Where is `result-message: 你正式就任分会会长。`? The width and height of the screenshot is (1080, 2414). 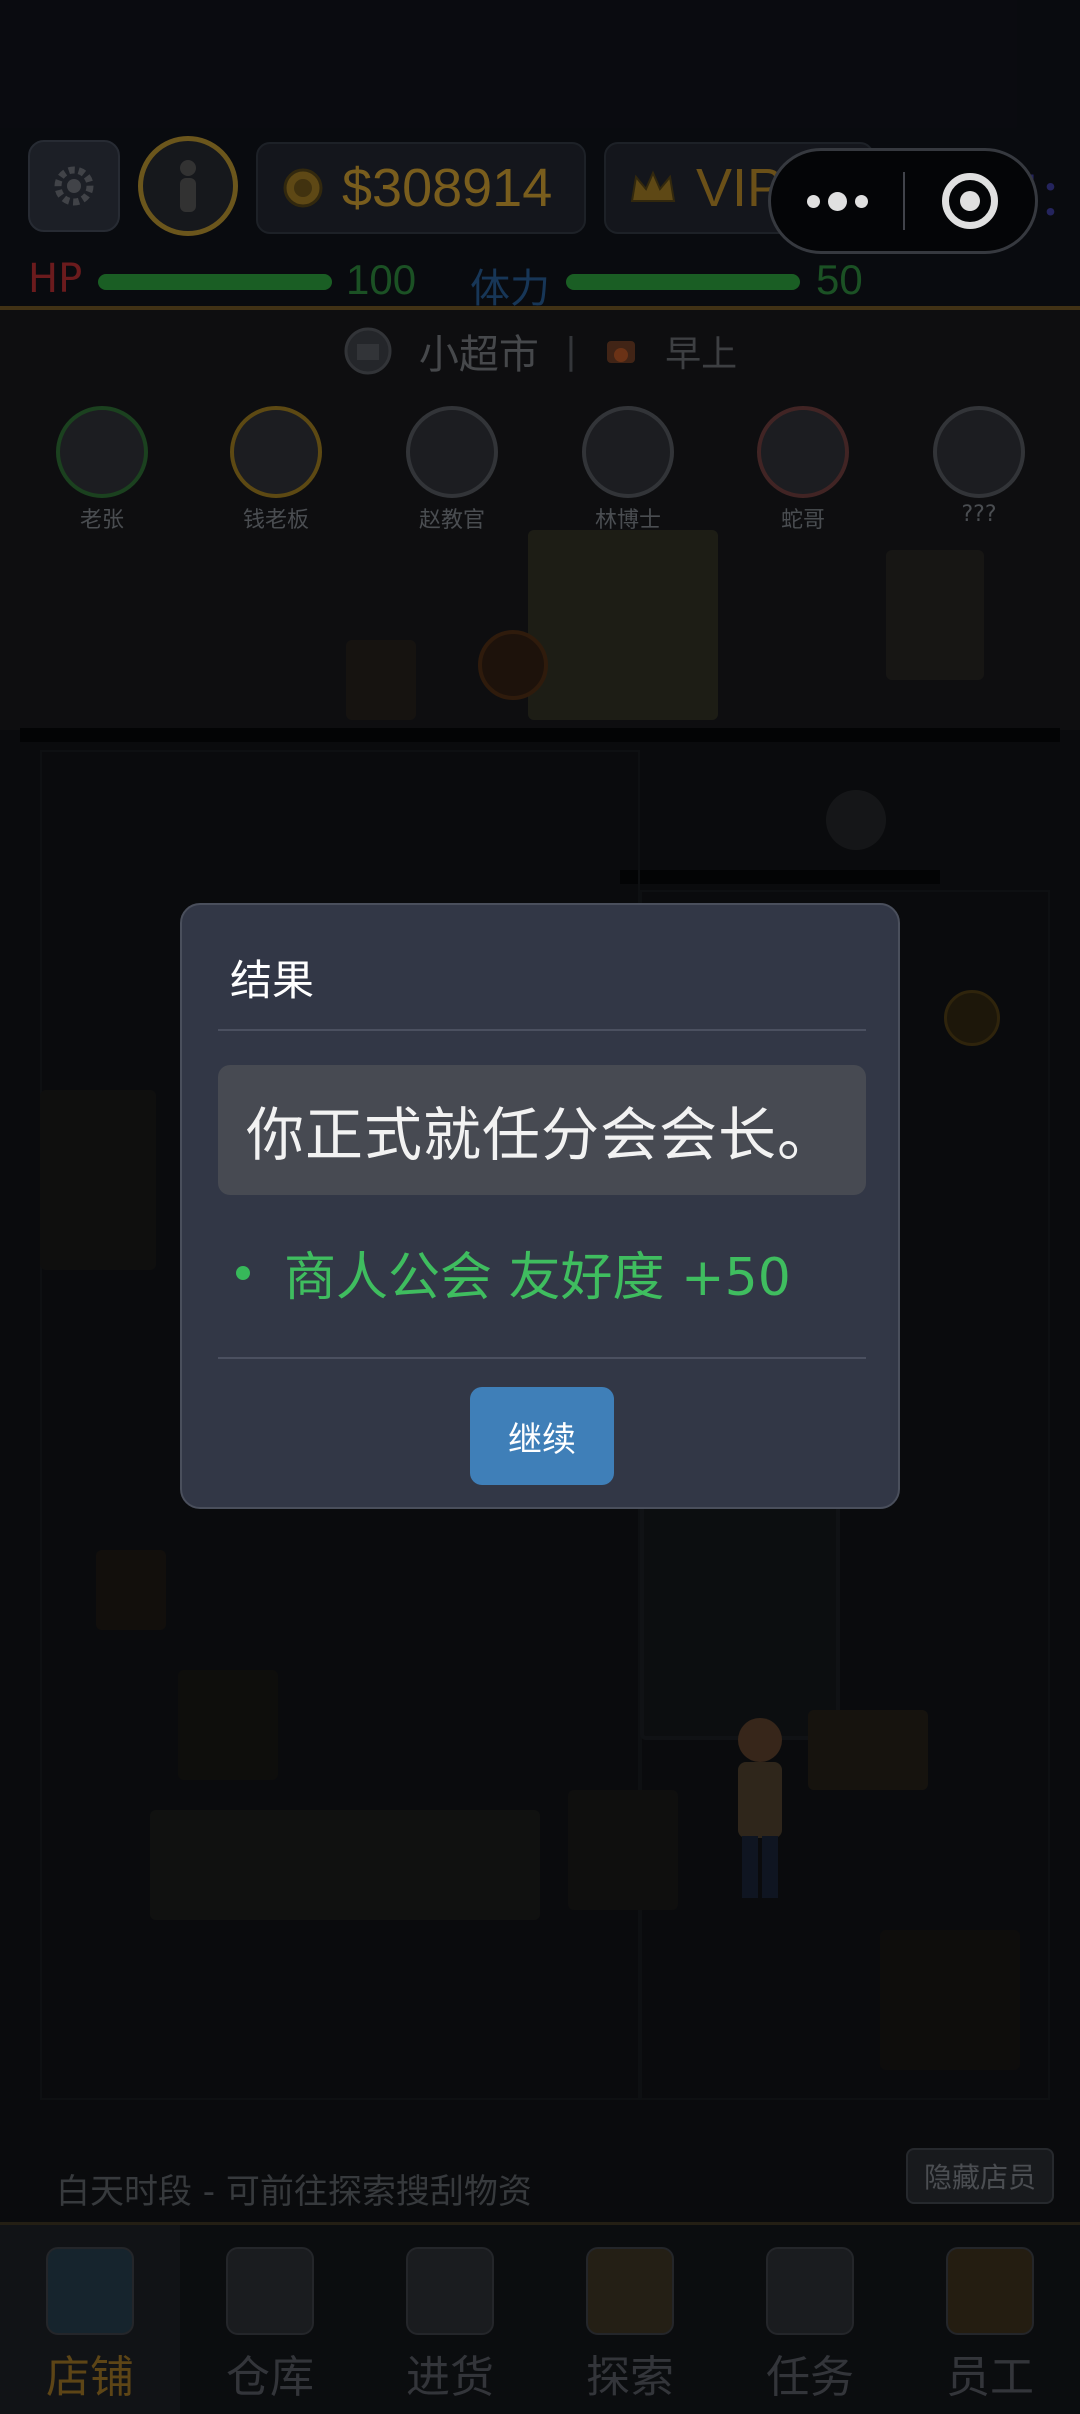
result-message: 你正式就任分会会长。 is located at coordinates (541, 1135).